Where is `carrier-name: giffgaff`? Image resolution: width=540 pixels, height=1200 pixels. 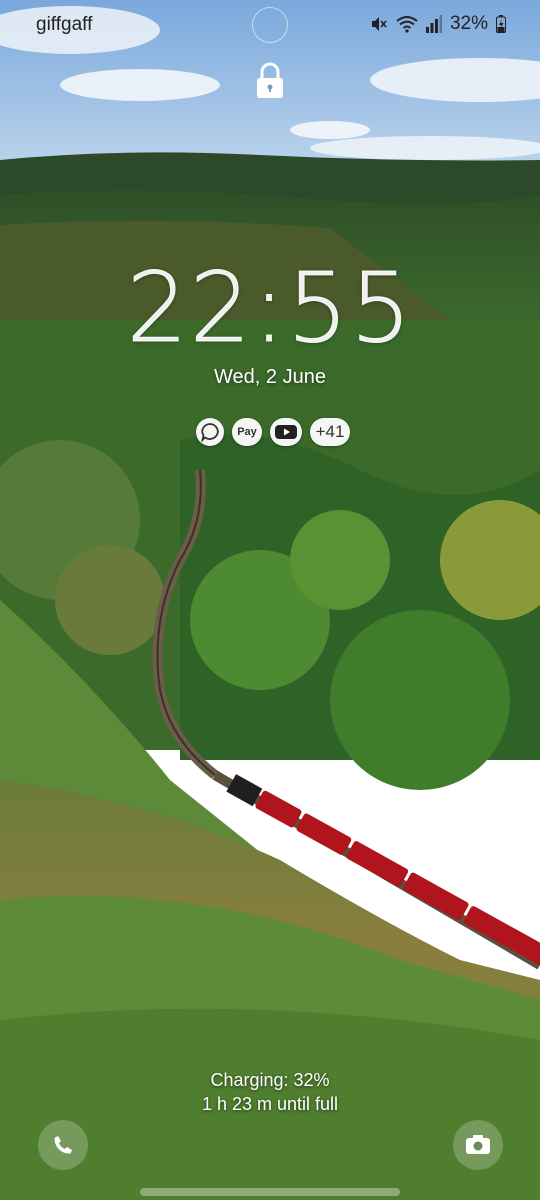 carrier-name: giffgaff is located at coordinates (64, 24).